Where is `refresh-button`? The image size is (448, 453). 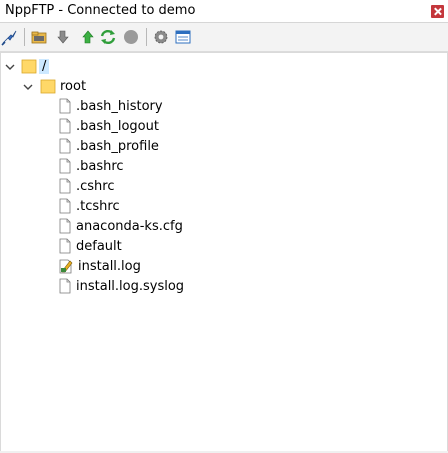 refresh-button is located at coordinates (108, 37).